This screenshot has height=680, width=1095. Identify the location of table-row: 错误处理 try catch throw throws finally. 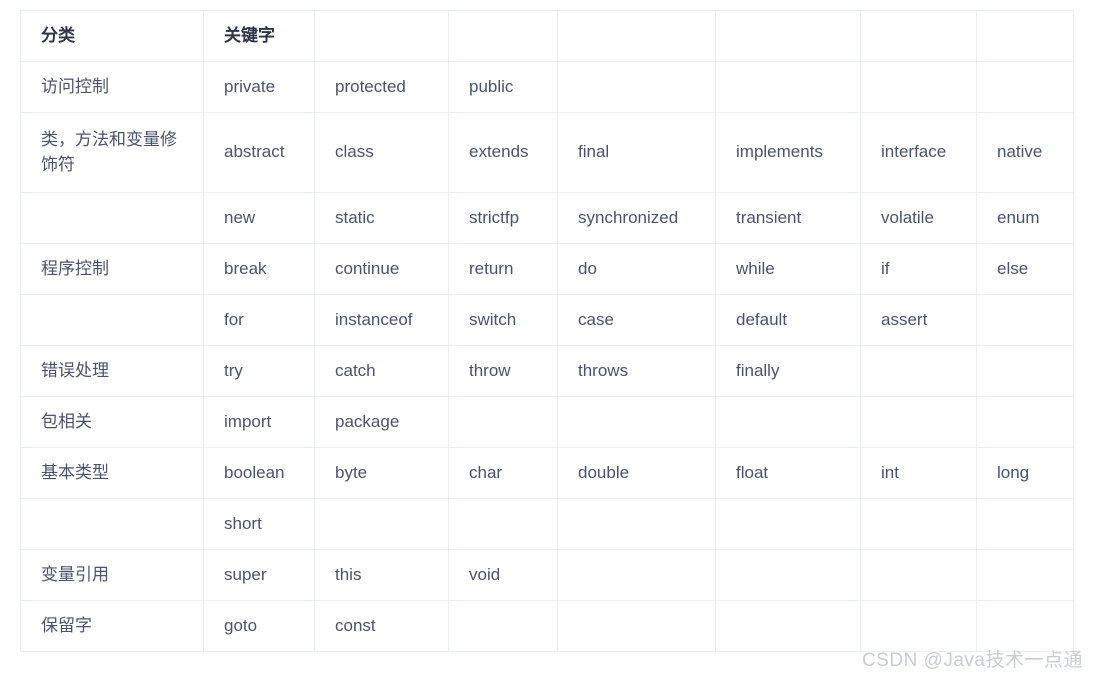
(547, 371).